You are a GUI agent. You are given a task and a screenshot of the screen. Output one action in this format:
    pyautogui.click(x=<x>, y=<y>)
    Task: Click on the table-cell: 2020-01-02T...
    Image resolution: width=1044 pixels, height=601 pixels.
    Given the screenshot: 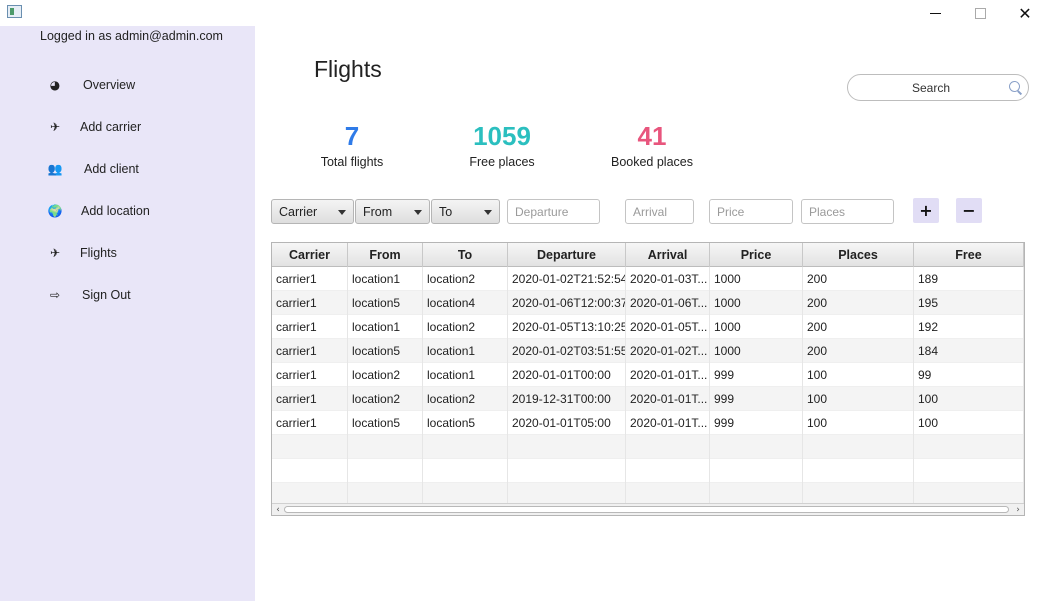 What is the action you would take?
    pyautogui.click(x=668, y=351)
    